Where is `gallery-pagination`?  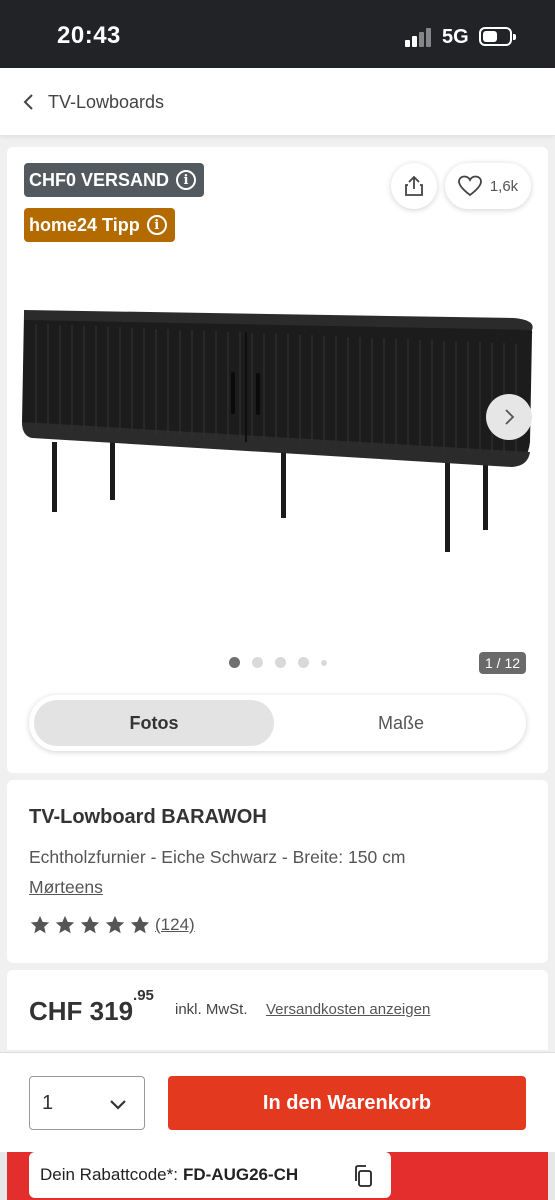 gallery-pagination is located at coordinates (284, 662).